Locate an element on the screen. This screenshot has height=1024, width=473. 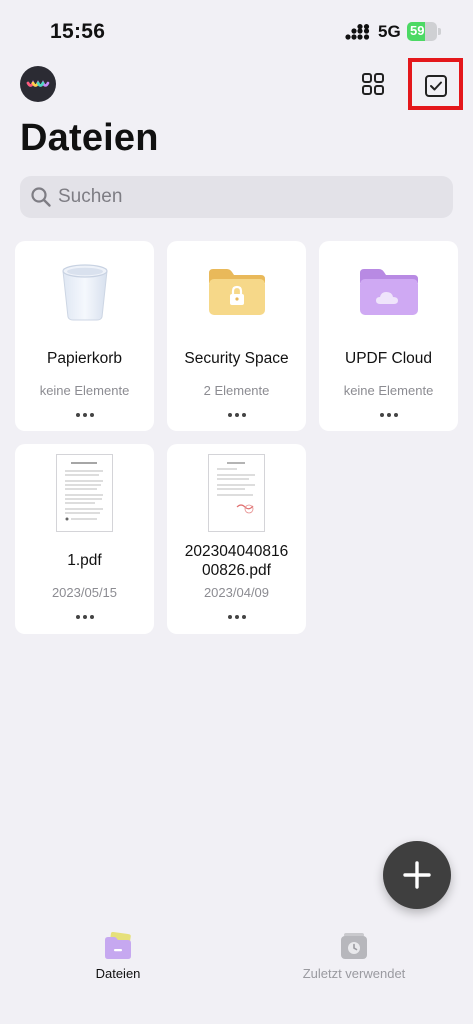
folder-card-updf-cloud: UPDF Cloud keine Elemente is located at coordinates (388, 336).